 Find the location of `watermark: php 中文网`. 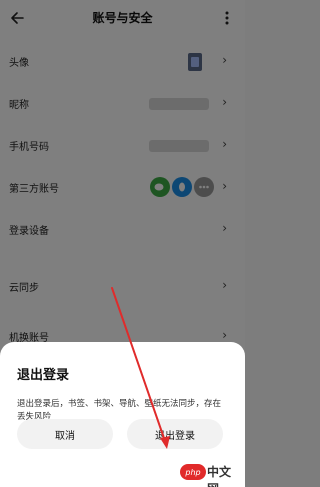

watermark: php 中文网 is located at coordinates (211, 474).